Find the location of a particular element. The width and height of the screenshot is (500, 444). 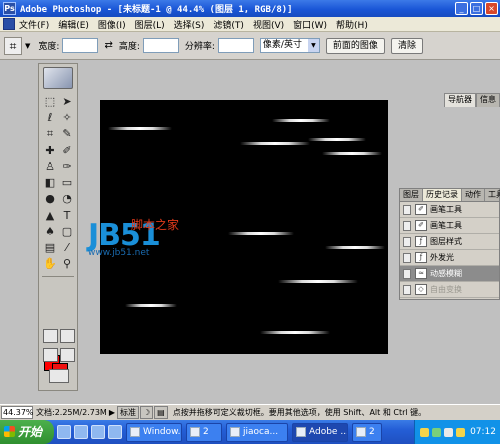

menu-file: 文件(F) is located at coordinates (34, 24).